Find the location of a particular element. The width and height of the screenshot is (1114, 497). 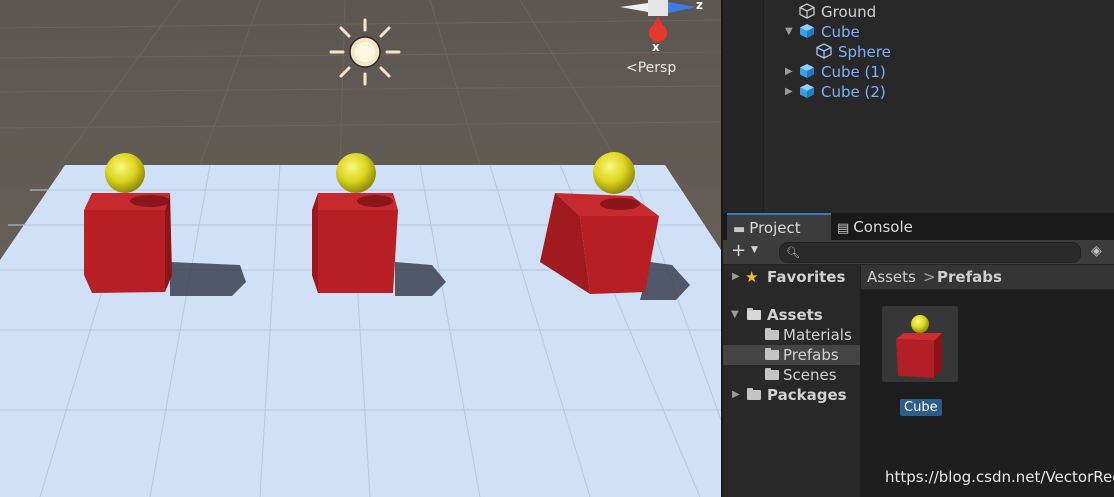

watermark: https://blog.csdn.net/VectorRed is located at coordinates (999, 477).